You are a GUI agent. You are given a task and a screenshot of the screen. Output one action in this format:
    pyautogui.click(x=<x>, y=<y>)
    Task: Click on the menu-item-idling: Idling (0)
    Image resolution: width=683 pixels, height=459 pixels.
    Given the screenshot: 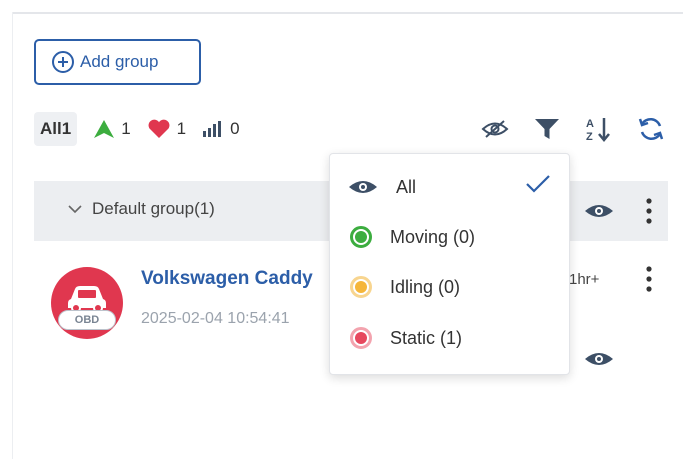 What is the action you would take?
    pyautogui.click(x=405, y=287)
    